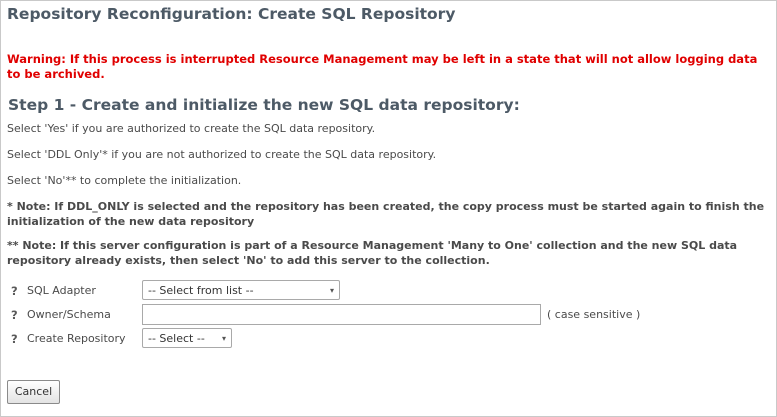  What do you see at coordinates (341, 314) in the screenshot?
I see `owner-schema-input` at bounding box center [341, 314].